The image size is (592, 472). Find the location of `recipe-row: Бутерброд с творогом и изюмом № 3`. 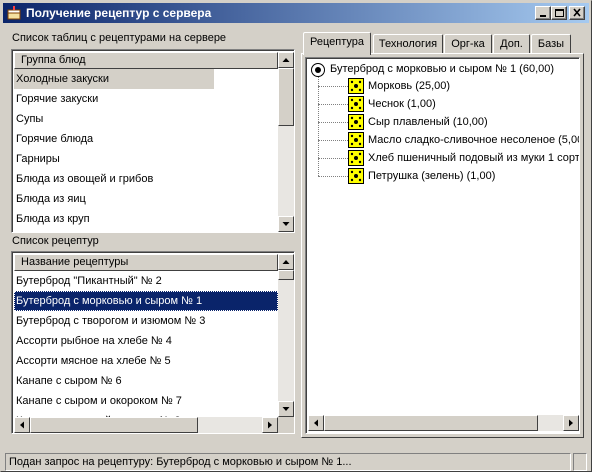

recipe-row: Бутерброд с творогом и изюмом № 3 is located at coordinates (146, 321).